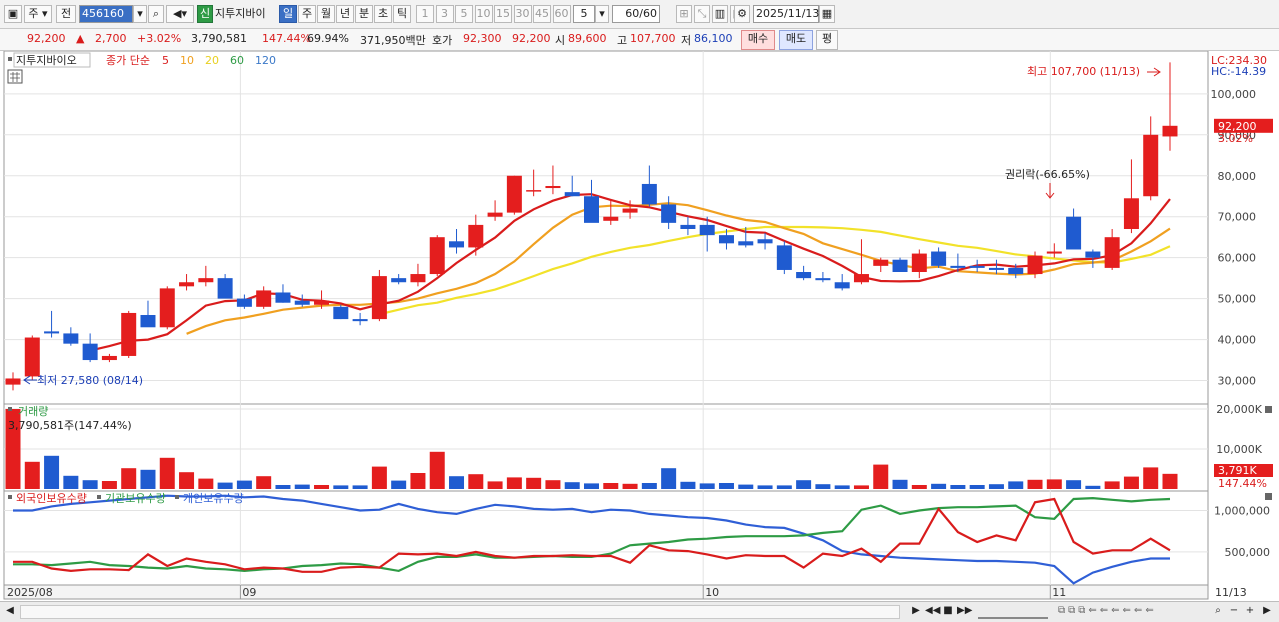  Describe the element at coordinates (46, 38) in the screenshot. I see `current-price: 92,200` at that location.